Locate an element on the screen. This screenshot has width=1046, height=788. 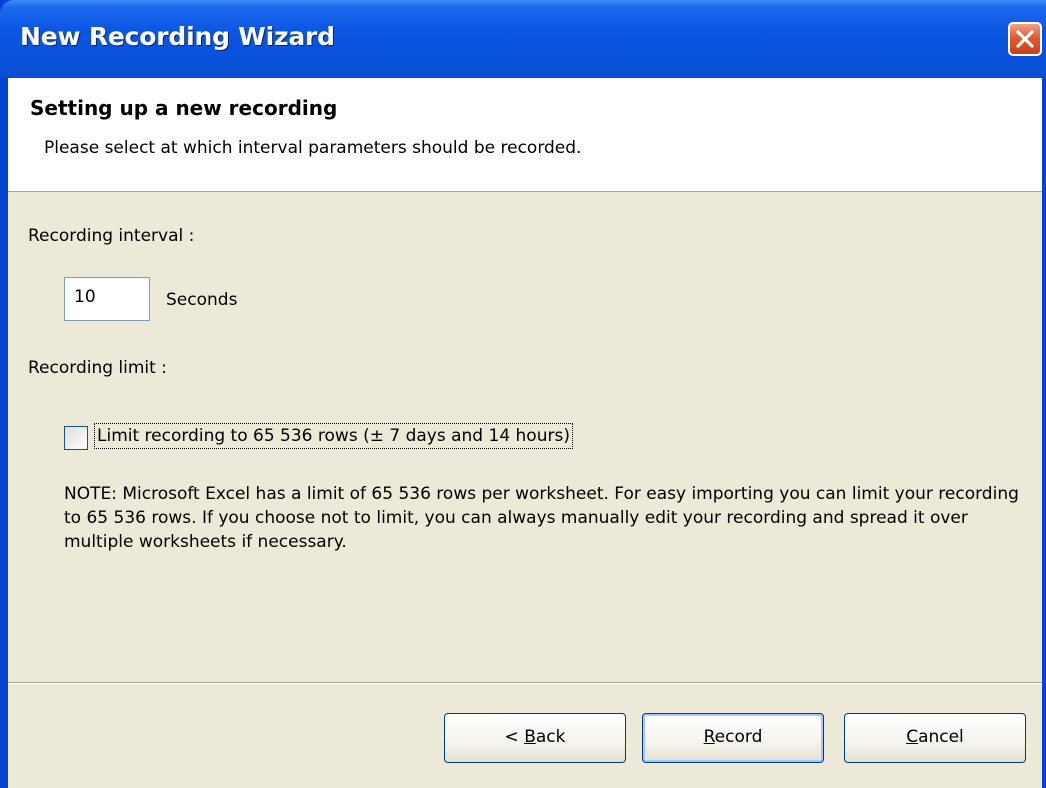
record-button-label: ecord is located at coordinates (738, 737).